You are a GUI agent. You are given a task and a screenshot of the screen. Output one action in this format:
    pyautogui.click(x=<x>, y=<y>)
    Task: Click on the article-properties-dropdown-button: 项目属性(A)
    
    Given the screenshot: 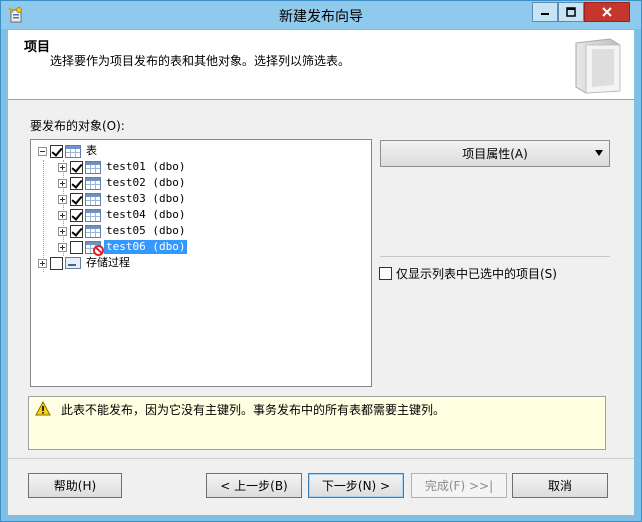 What is the action you would take?
    pyautogui.click(x=495, y=153)
    